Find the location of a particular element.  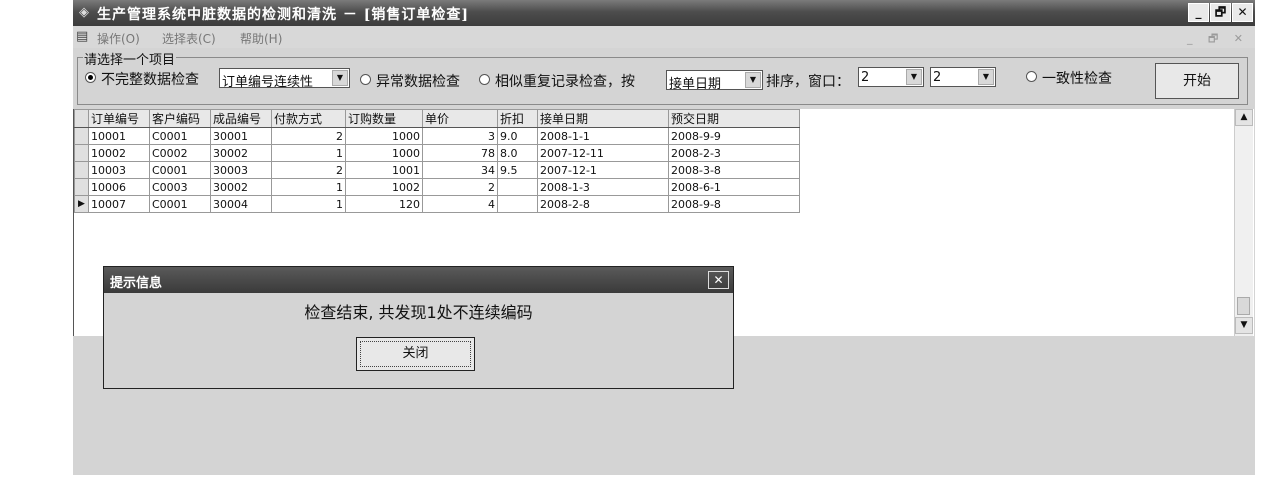

start-button: 开始 is located at coordinates (1197, 81).